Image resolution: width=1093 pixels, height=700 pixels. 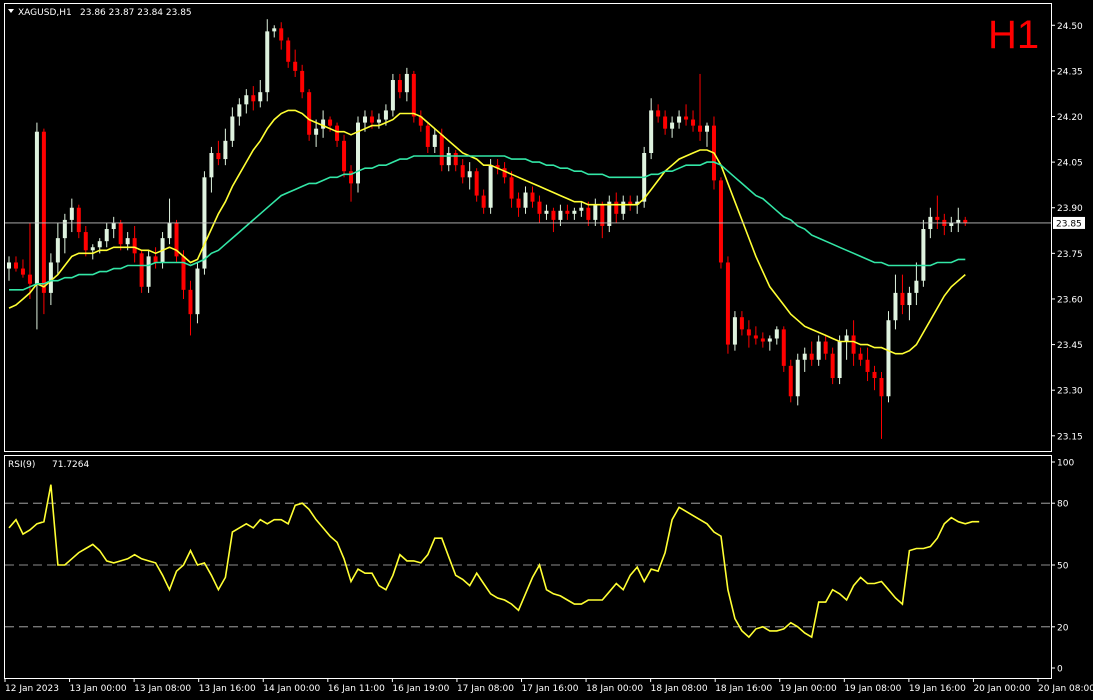 I want to click on rsi-label: RSI(9), so click(x=21, y=465).